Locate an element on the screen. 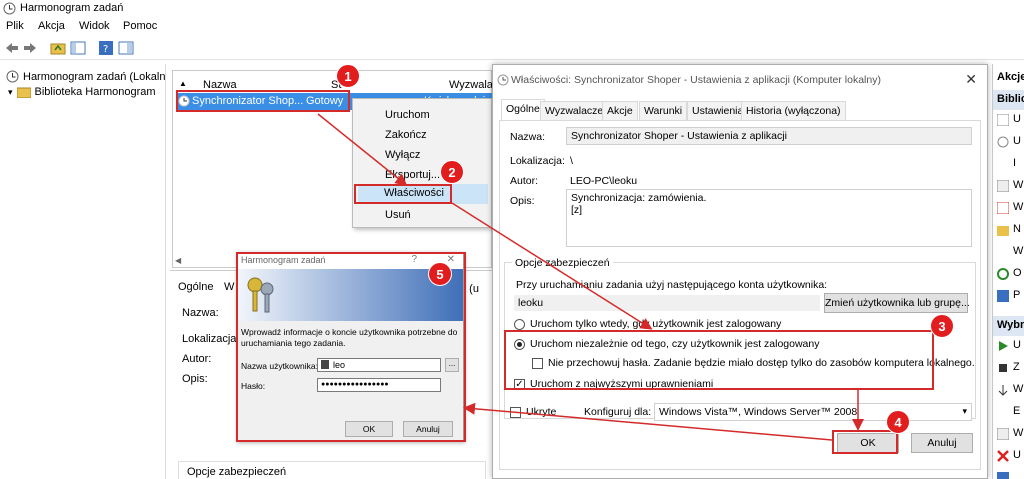 The image size is (1024, 479). callout-badge-3: 3 is located at coordinates (942, 326).